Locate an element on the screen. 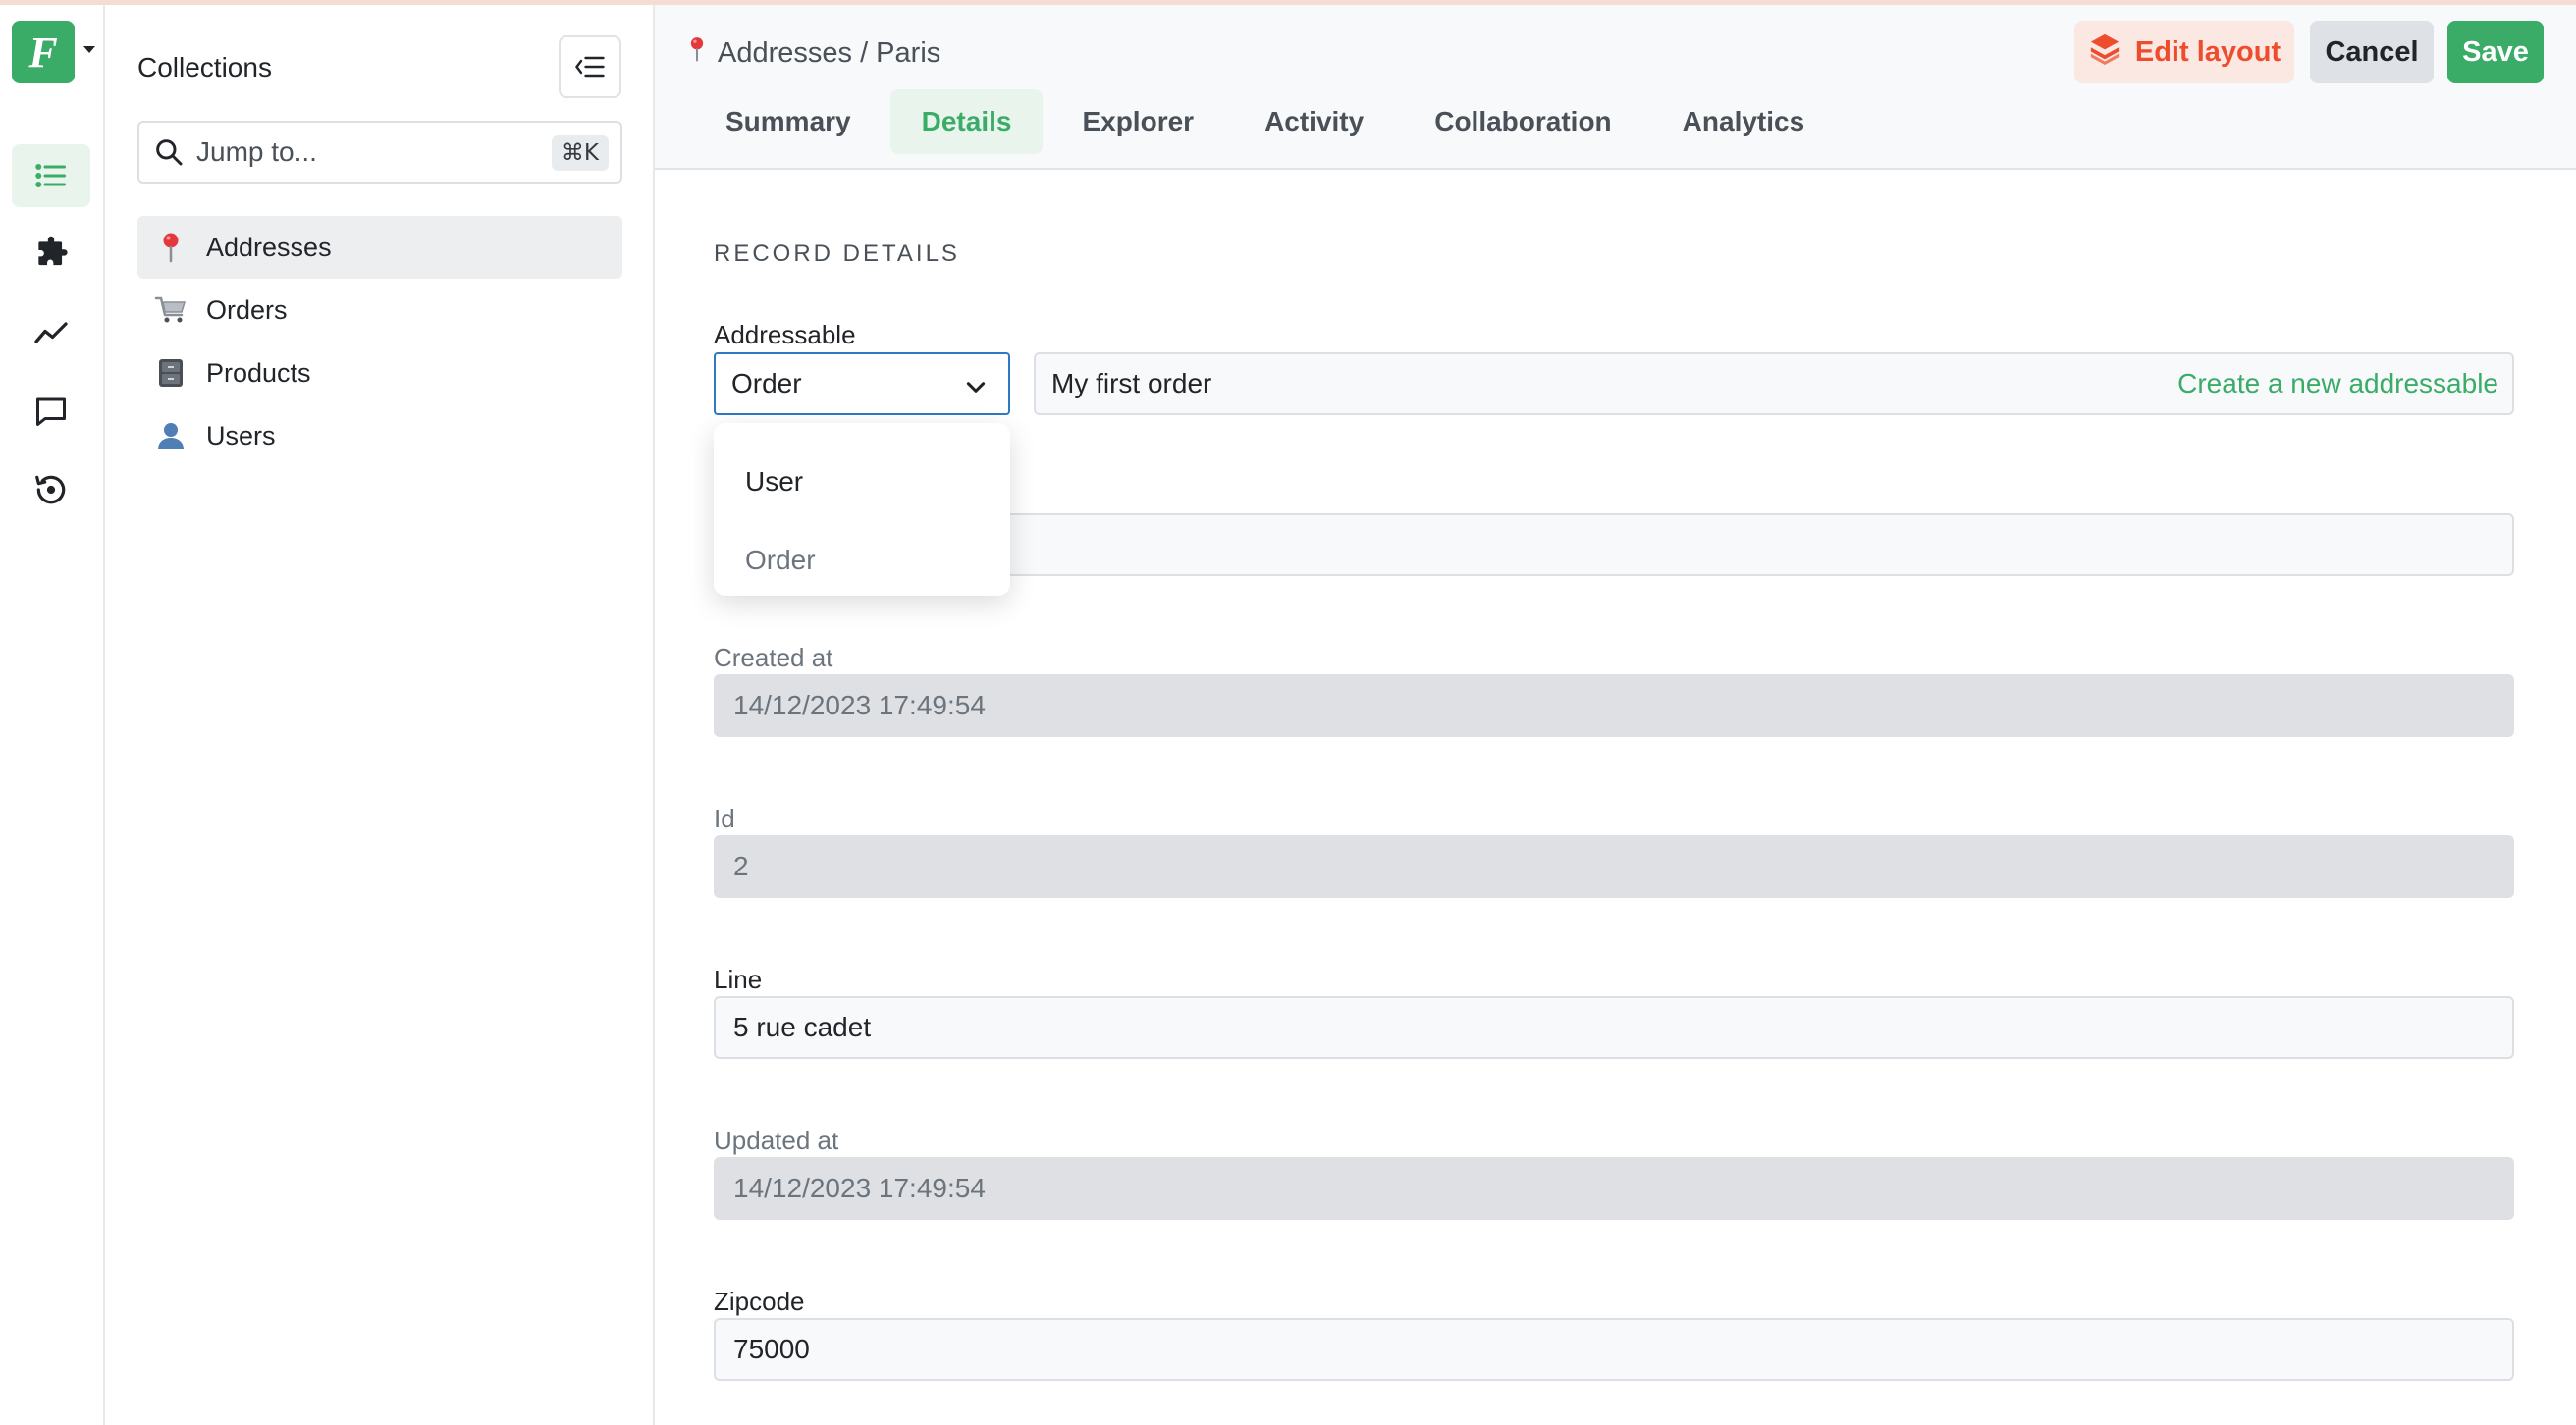  collapse-icon is located at coordinates (590, 67).